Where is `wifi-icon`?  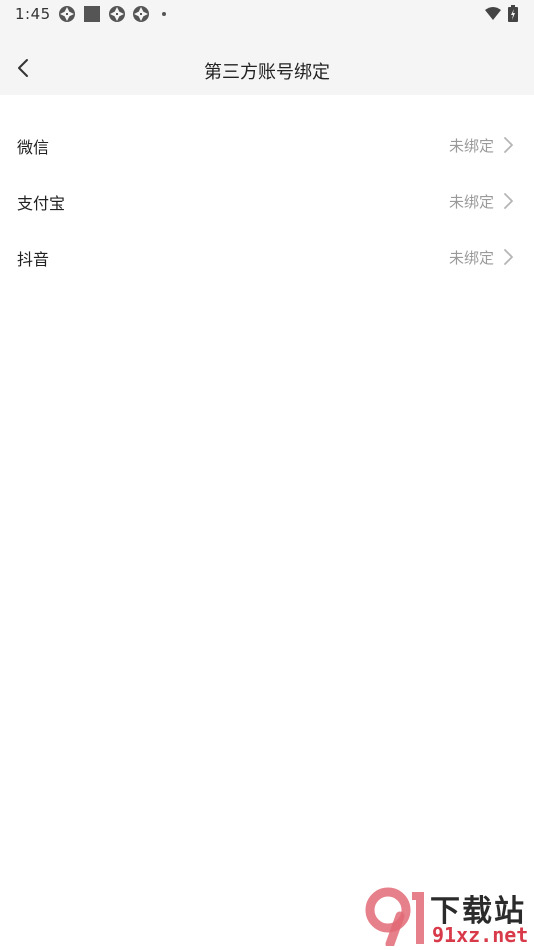 wifi-icon is located at coordinates (493, 14).